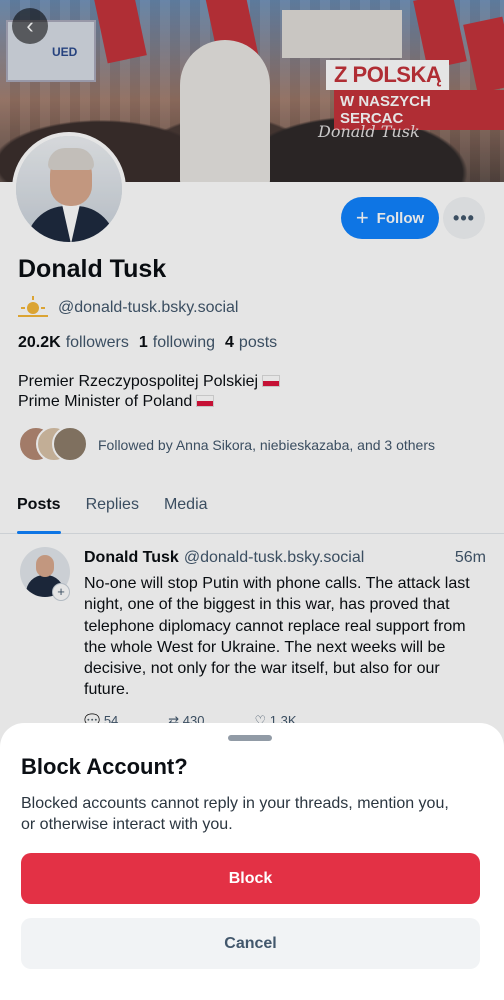 This screenshot has width=504, height=1000. I want to click on block-button: Block, so click(250, 878).